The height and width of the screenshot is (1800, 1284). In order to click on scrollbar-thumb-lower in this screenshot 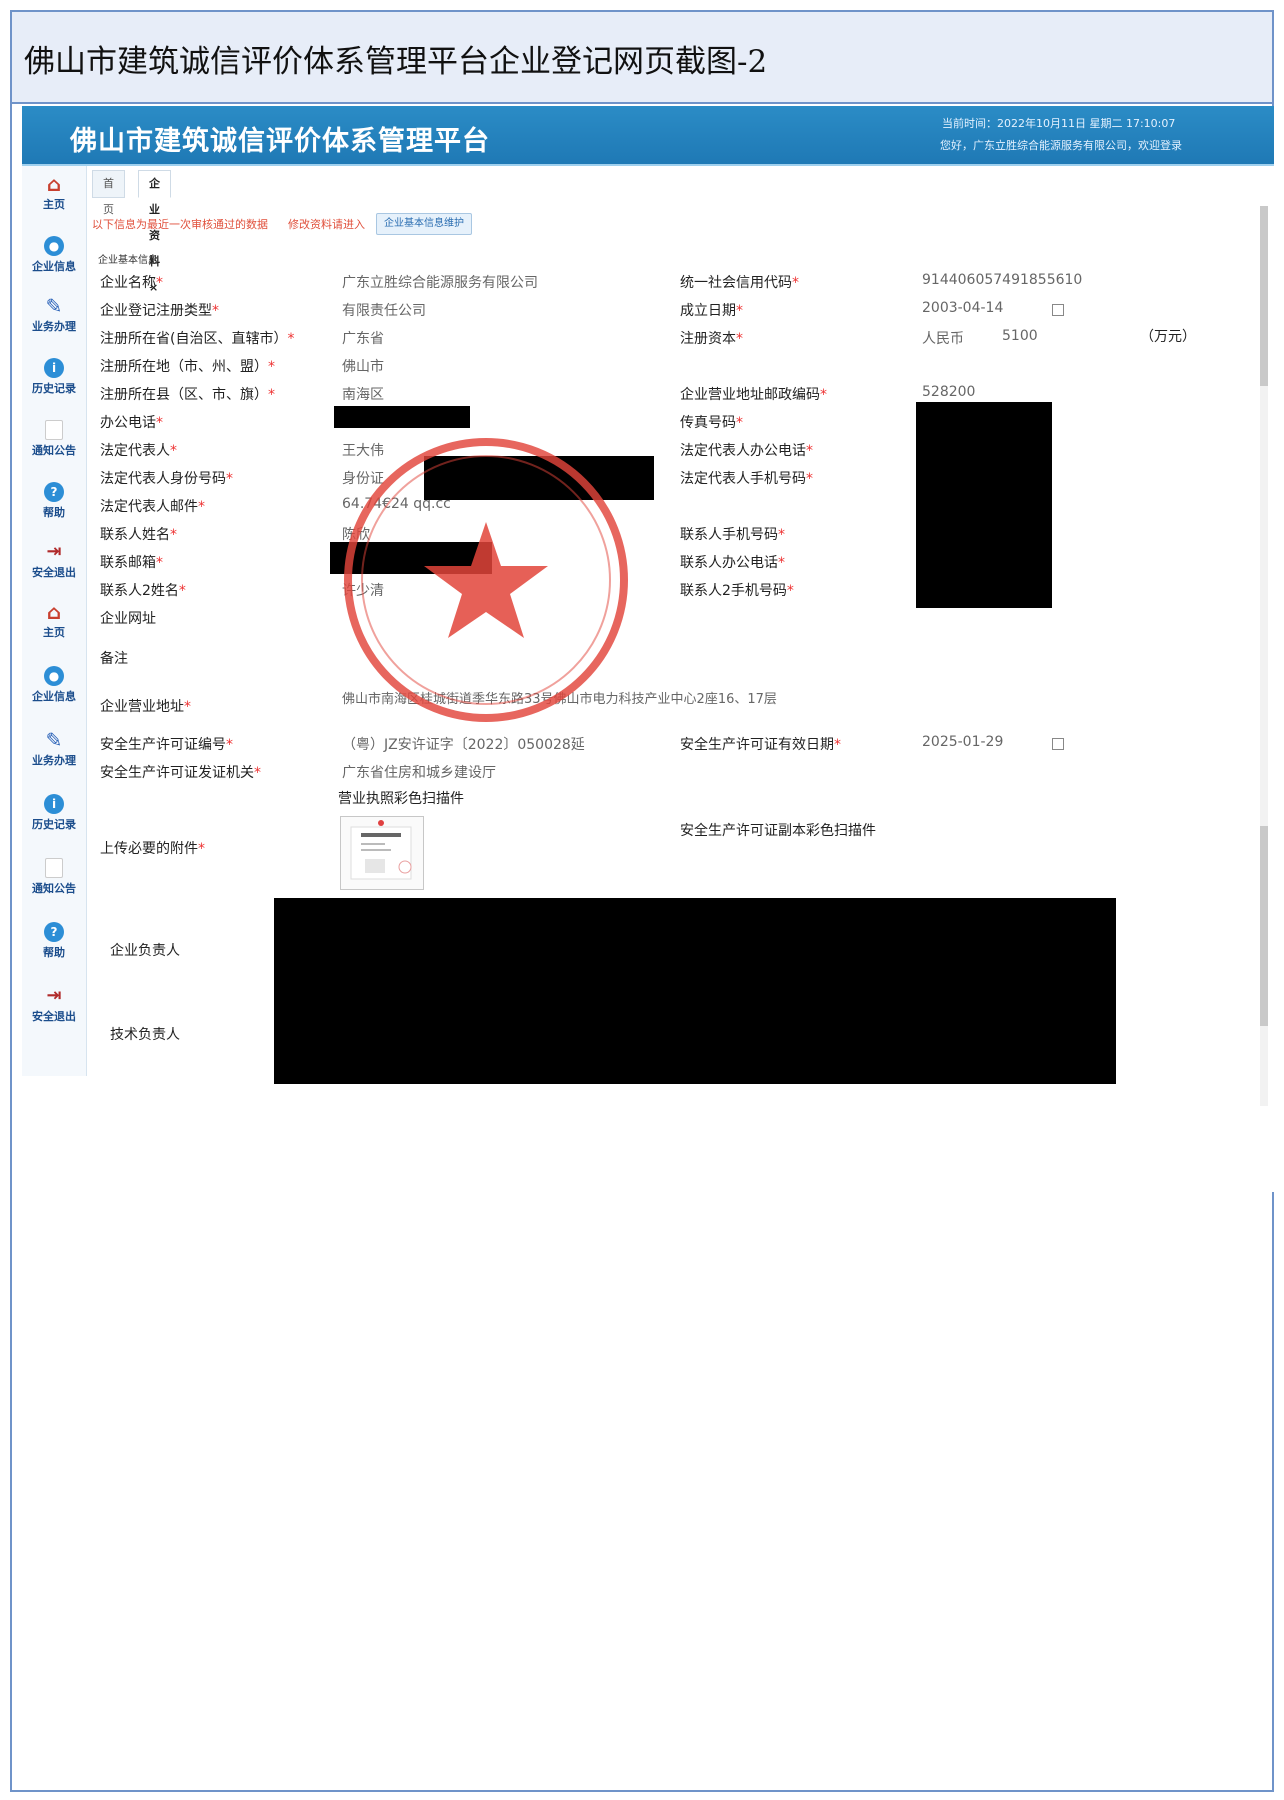, I will do `click(1264, 926)`.